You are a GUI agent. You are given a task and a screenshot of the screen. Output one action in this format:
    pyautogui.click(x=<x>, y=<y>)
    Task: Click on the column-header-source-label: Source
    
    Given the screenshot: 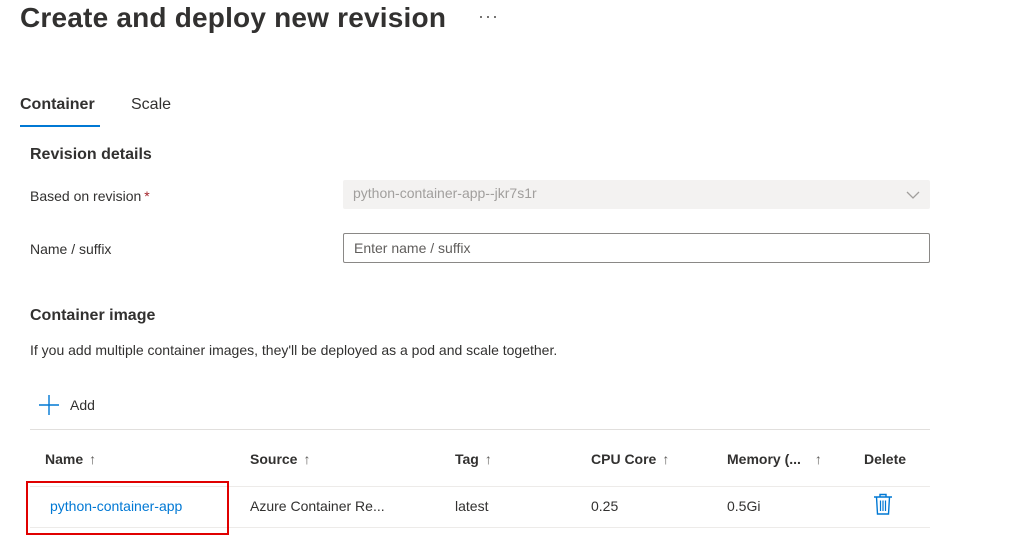 What is the action you would take?
    pyautogui.click(x=274, y=459)
    